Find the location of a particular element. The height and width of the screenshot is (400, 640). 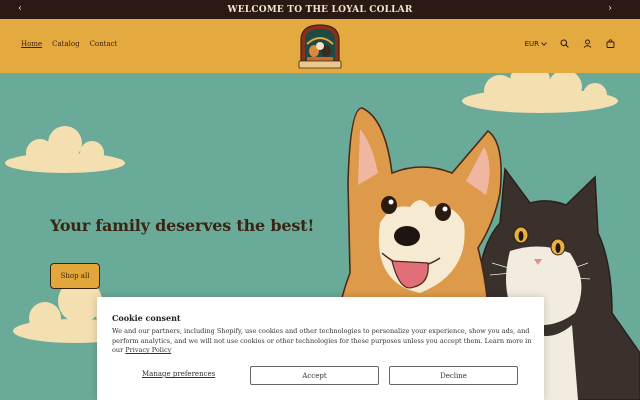

currency-selector: EUR is located at coordinates (536, 44).